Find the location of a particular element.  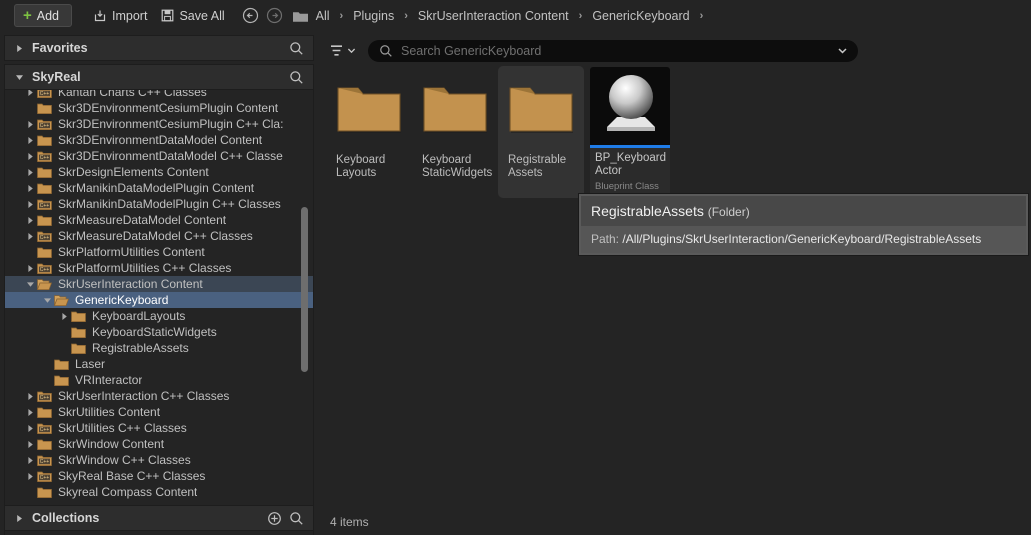

breadcrumb-all: All is located at coordinates (323, 16).